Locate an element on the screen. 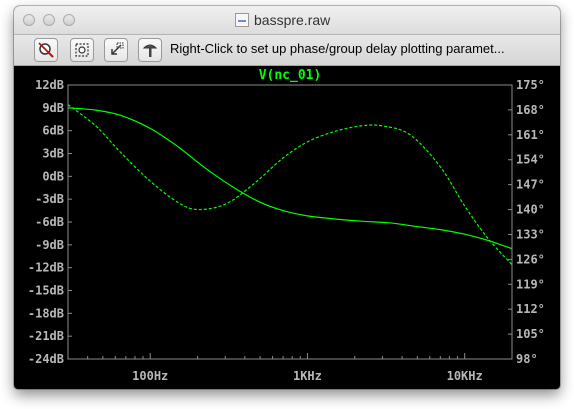 This screenshot has width=574, height=409. right-tick-label: 168° is located at coordinates (530, 110).